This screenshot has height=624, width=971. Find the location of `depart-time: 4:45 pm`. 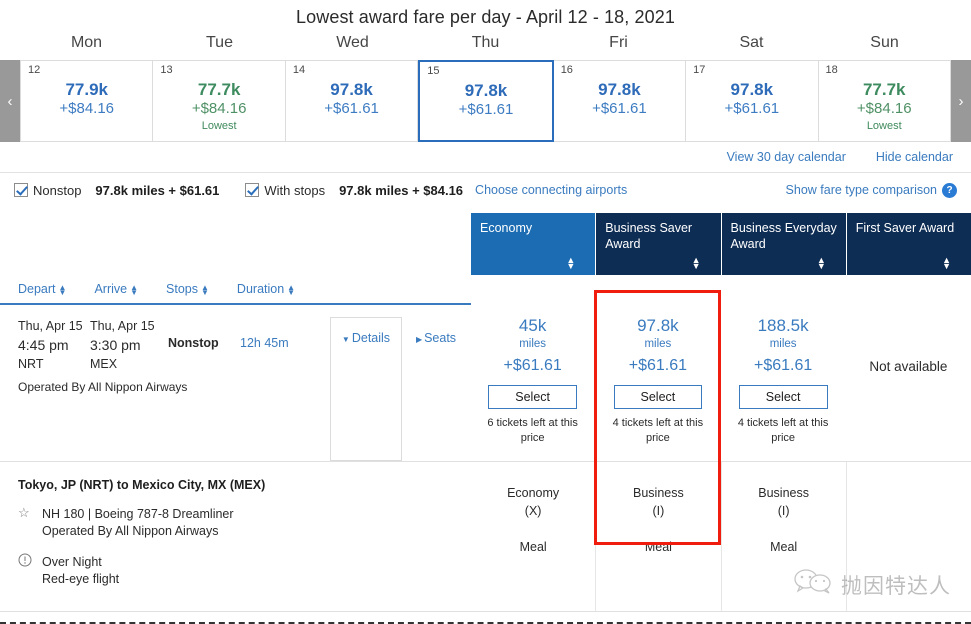

depart-time: 4:45 pm is located at coordinates (43, 345).